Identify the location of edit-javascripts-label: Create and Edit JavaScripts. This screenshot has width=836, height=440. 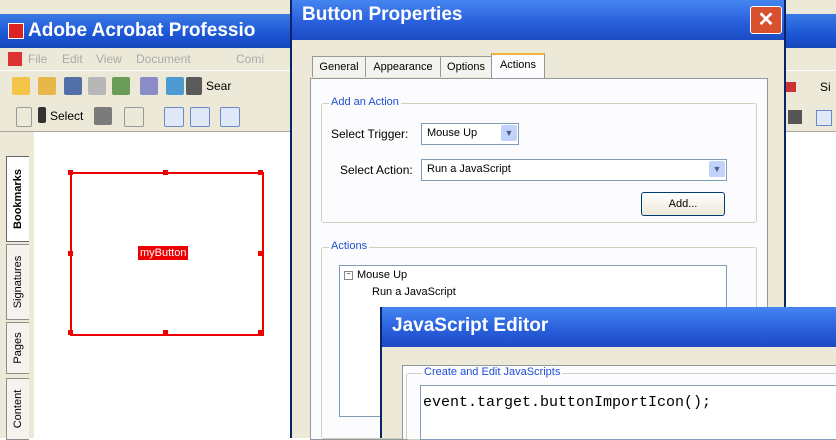
(492, 372).